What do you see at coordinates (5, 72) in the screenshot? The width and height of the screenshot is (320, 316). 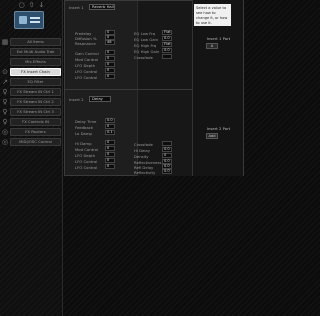 I see `fx-icon: ⊙` at bounding box center [5, 72].